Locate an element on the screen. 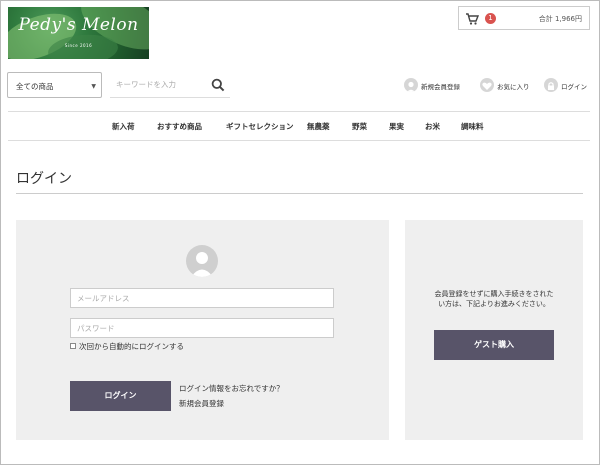  nav-item-vegetables: 野菜 is located at coordinates (359, 126).